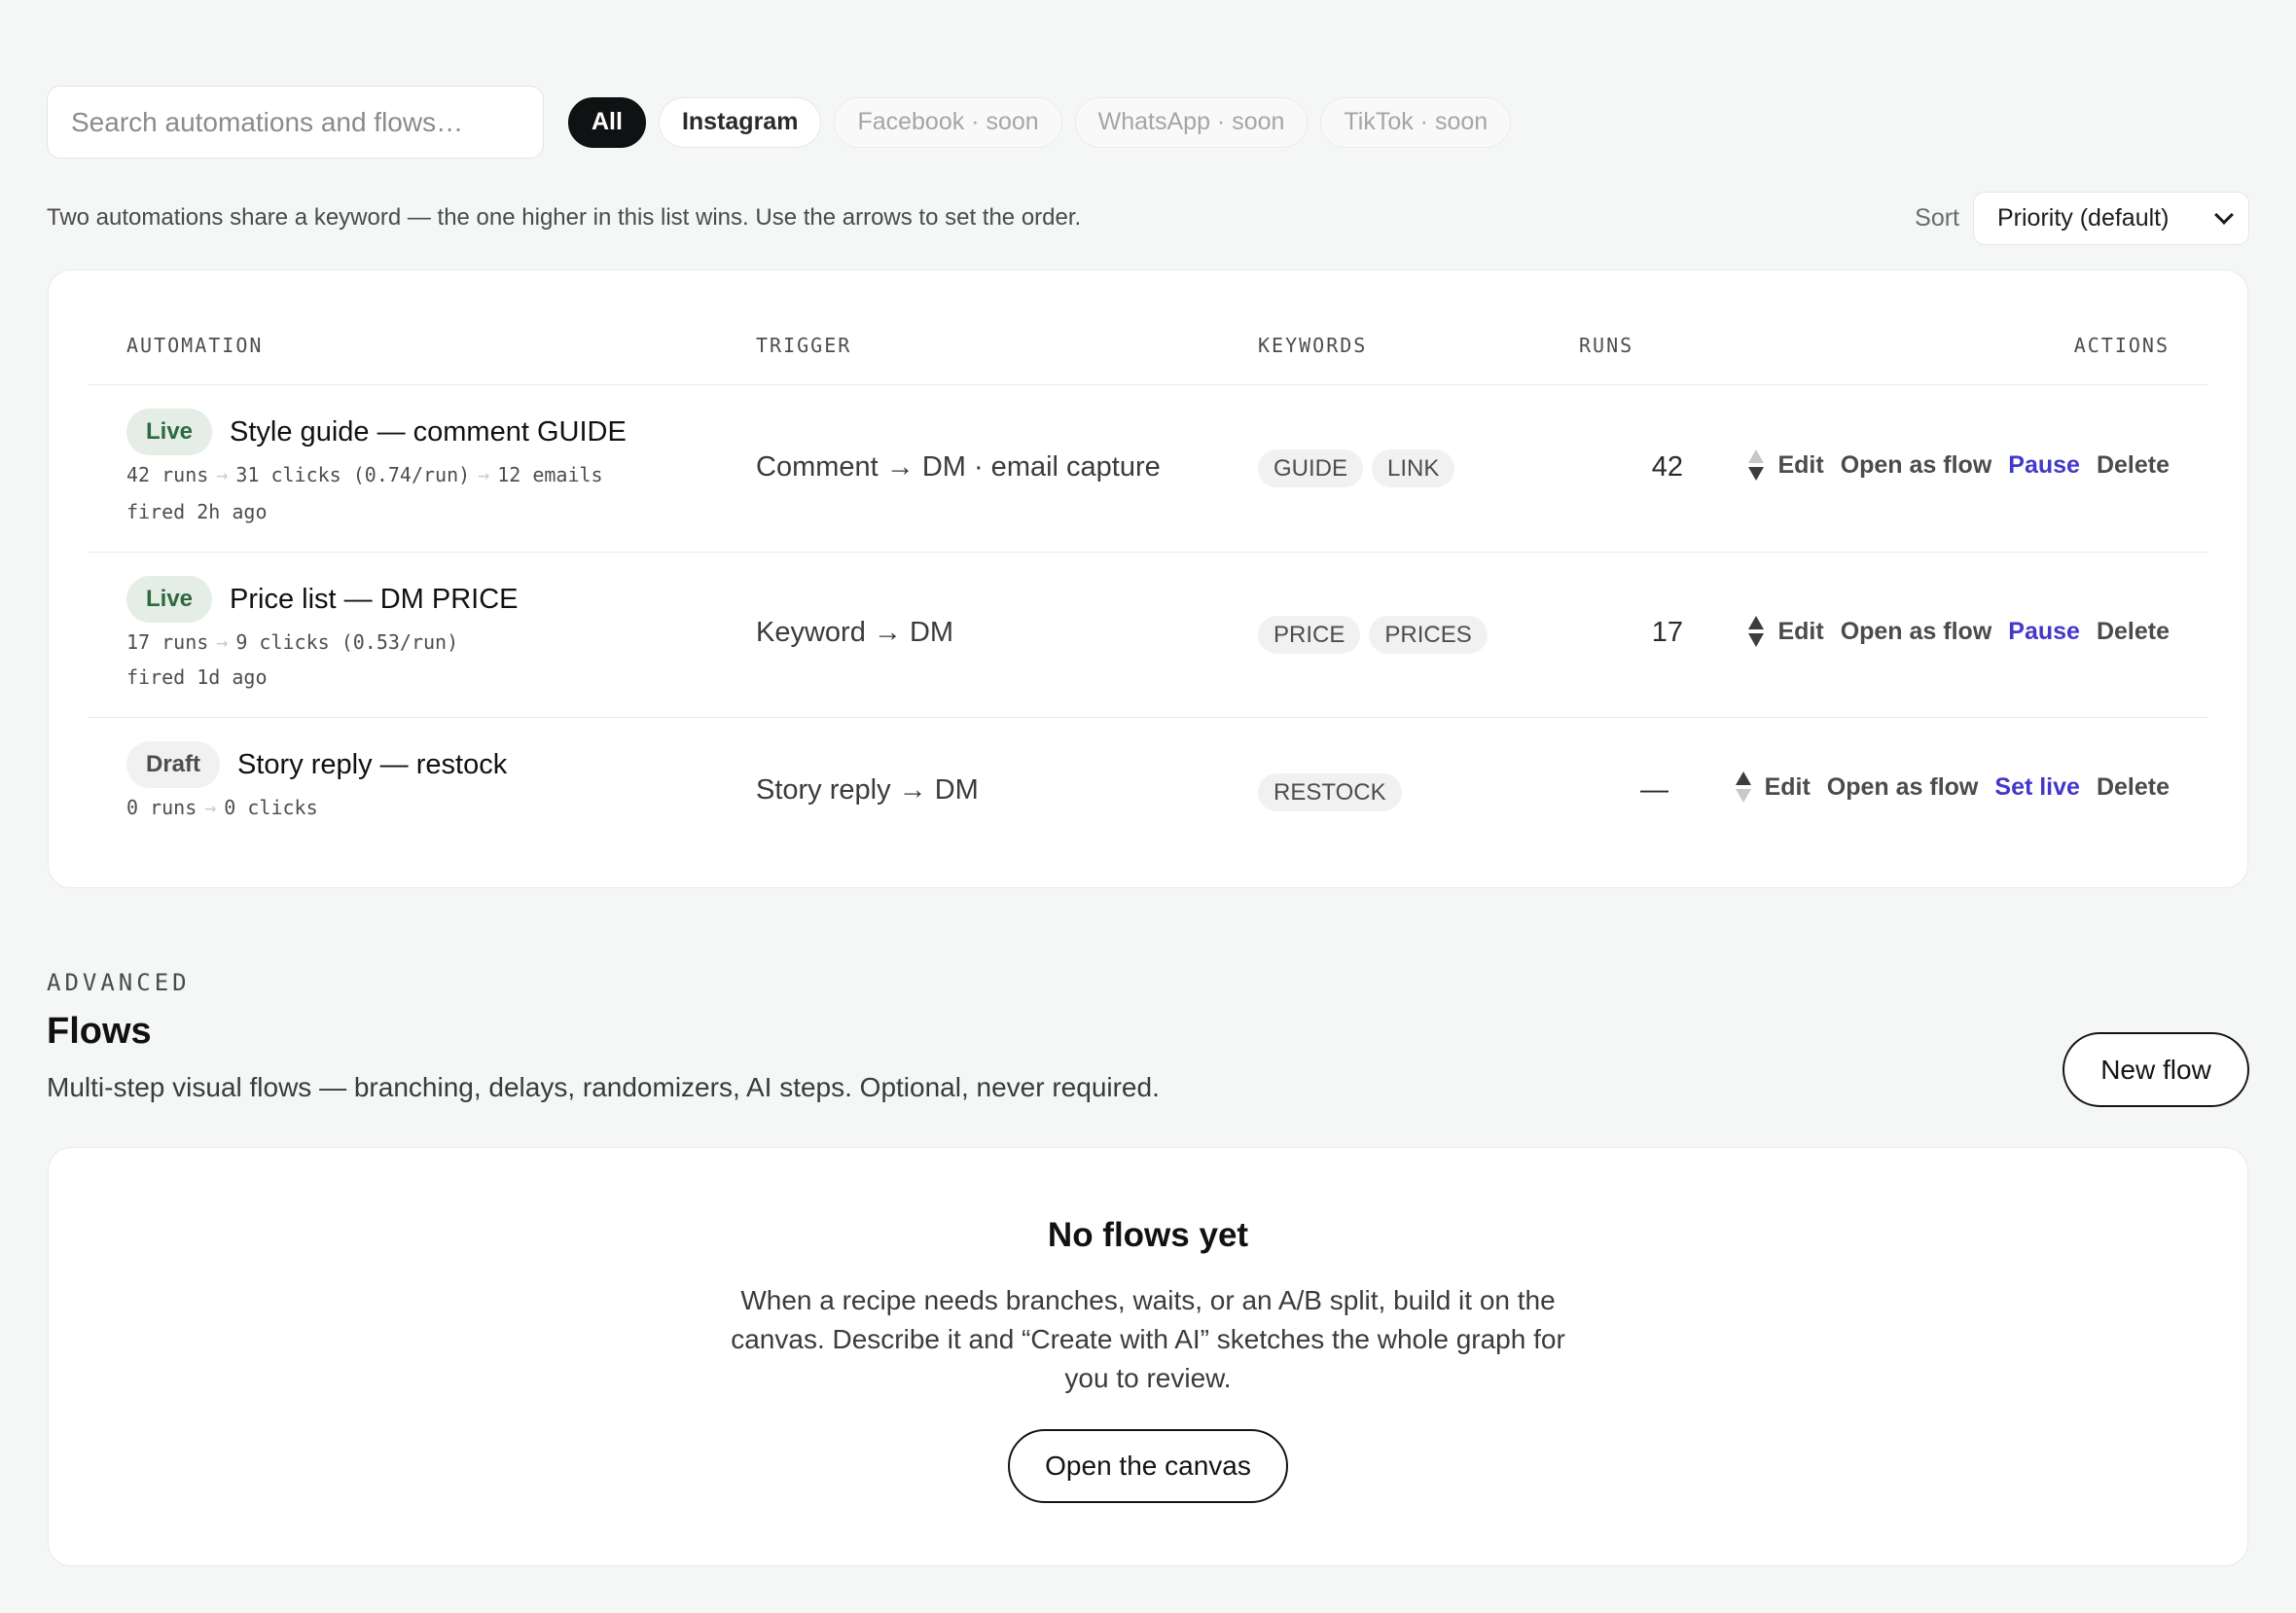 This screenshot has height=1613, width=2296. I want to click on keyword-tag: PRICES, so click(1428, 635).